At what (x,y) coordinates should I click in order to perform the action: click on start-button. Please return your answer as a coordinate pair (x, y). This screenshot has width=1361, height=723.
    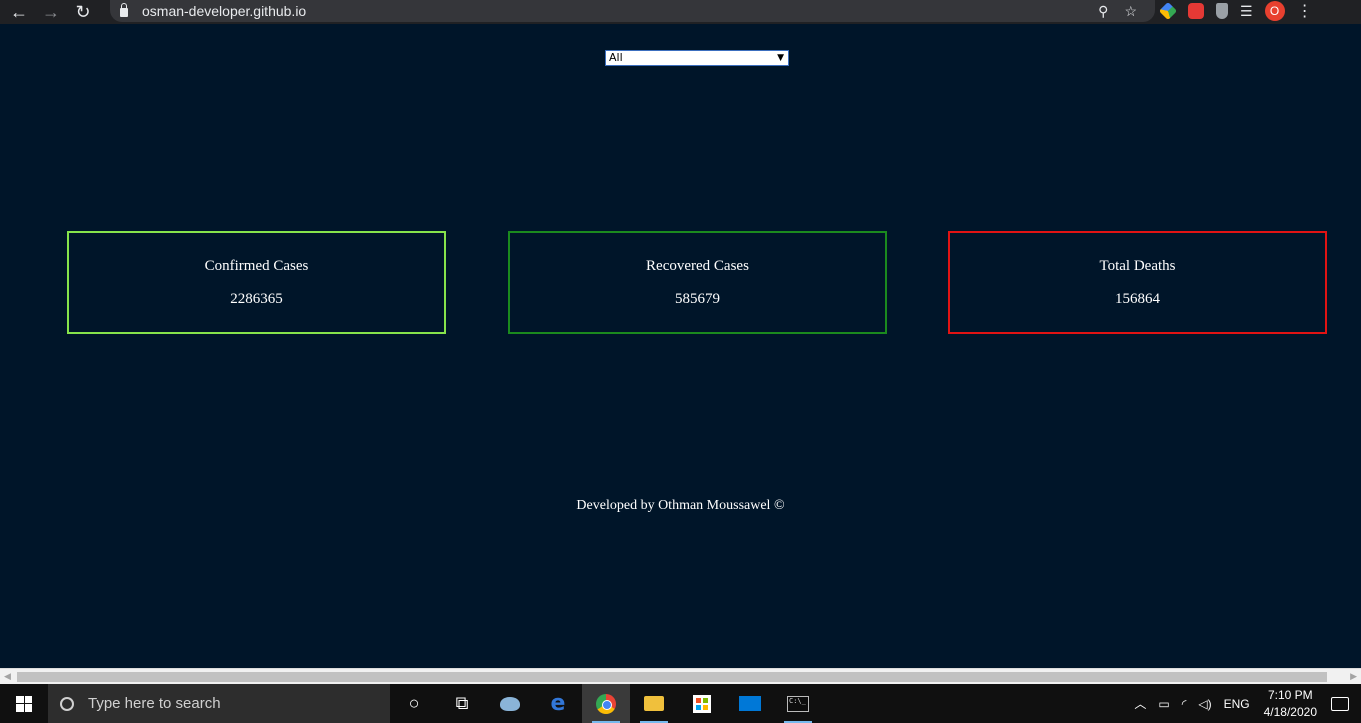
    Looking at the image, I should click on (24, 703).